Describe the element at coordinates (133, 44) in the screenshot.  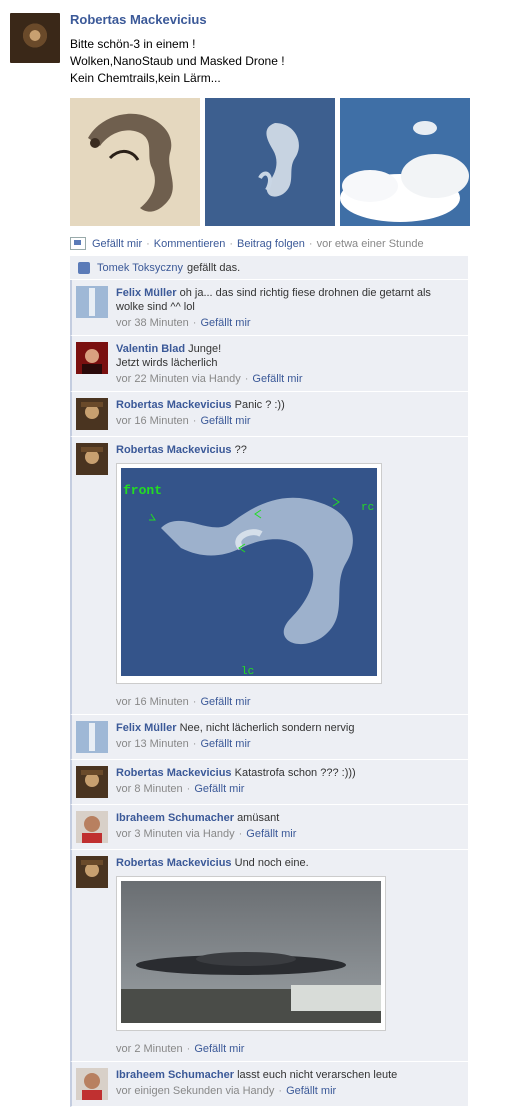
I see `post-text-line: Bitte schön-3 in einem !` at that location.